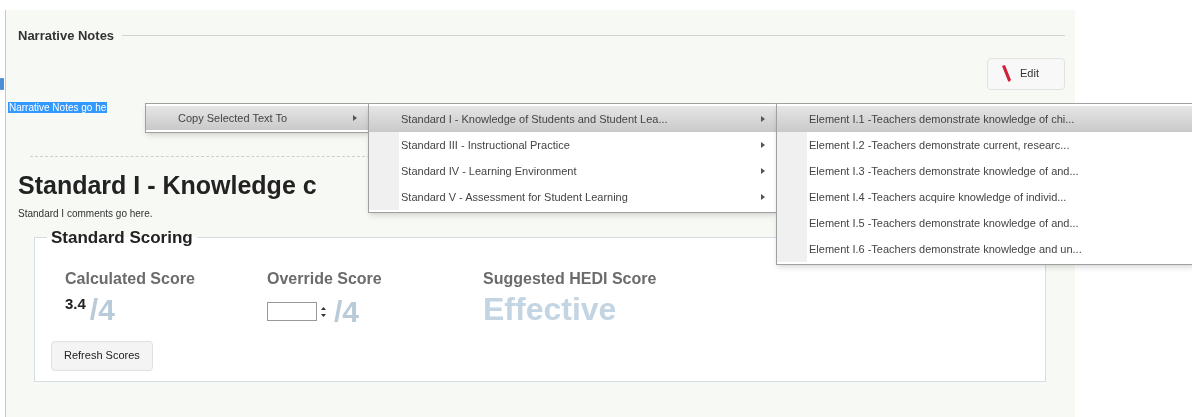 The image size is (1192, 417). What do you see at coordinates (167, 185) in the screenshot?
I see `standard-title: Standard I - Knowledge c` at bounding box center [167, 185].